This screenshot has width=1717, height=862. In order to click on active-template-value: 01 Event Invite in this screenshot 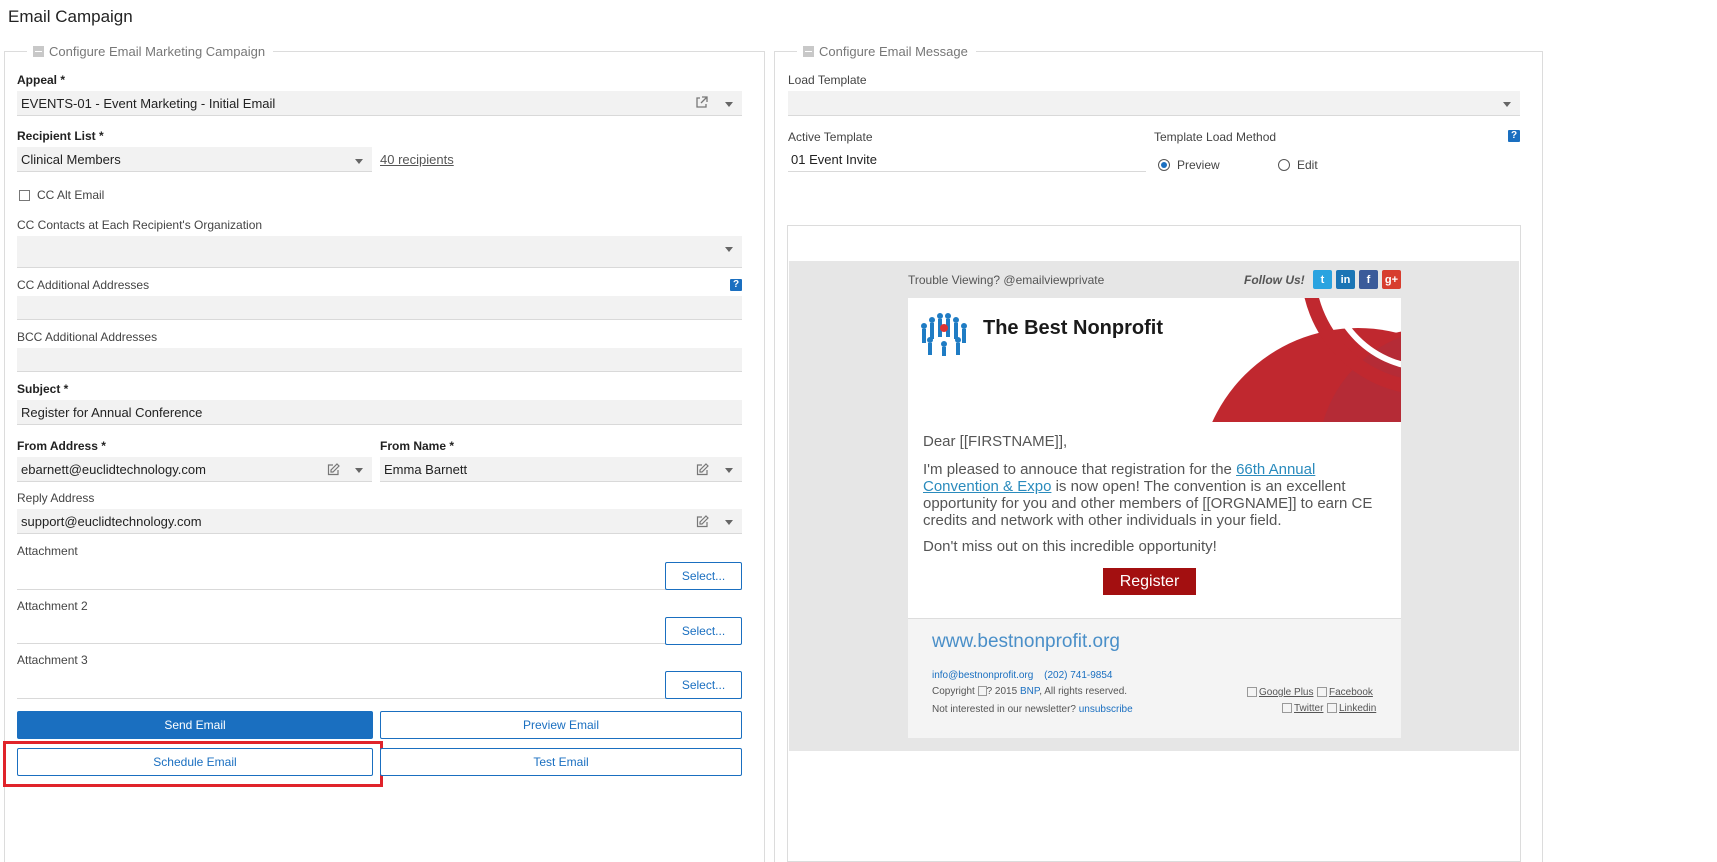, I will do `click(834, 159)`.